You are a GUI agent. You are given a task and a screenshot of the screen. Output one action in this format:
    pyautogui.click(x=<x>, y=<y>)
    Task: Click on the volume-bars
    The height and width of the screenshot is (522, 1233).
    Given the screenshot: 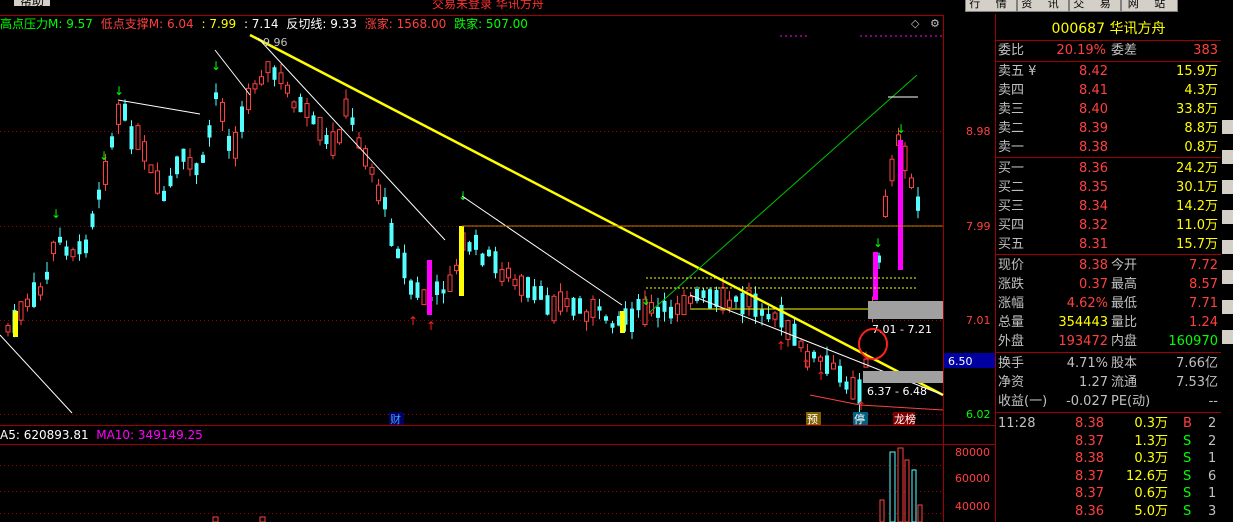 What is the action you would take?
    pyautogui.click(x=567, y=484)
    